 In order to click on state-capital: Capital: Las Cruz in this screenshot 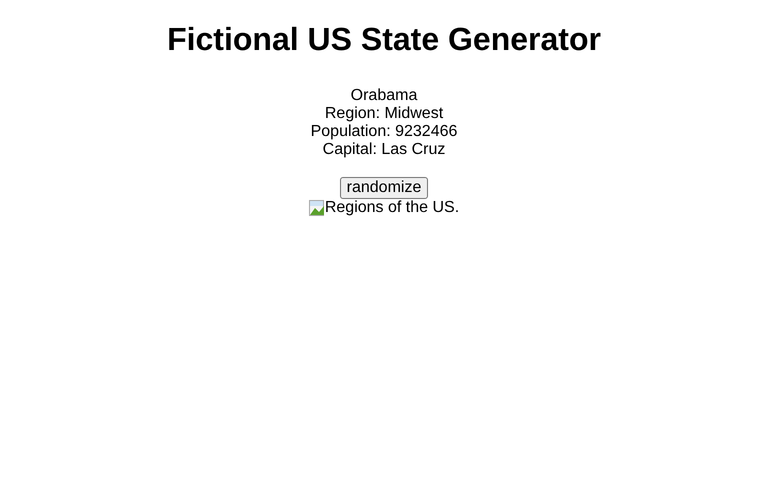, I will do `click(384, 150)`.